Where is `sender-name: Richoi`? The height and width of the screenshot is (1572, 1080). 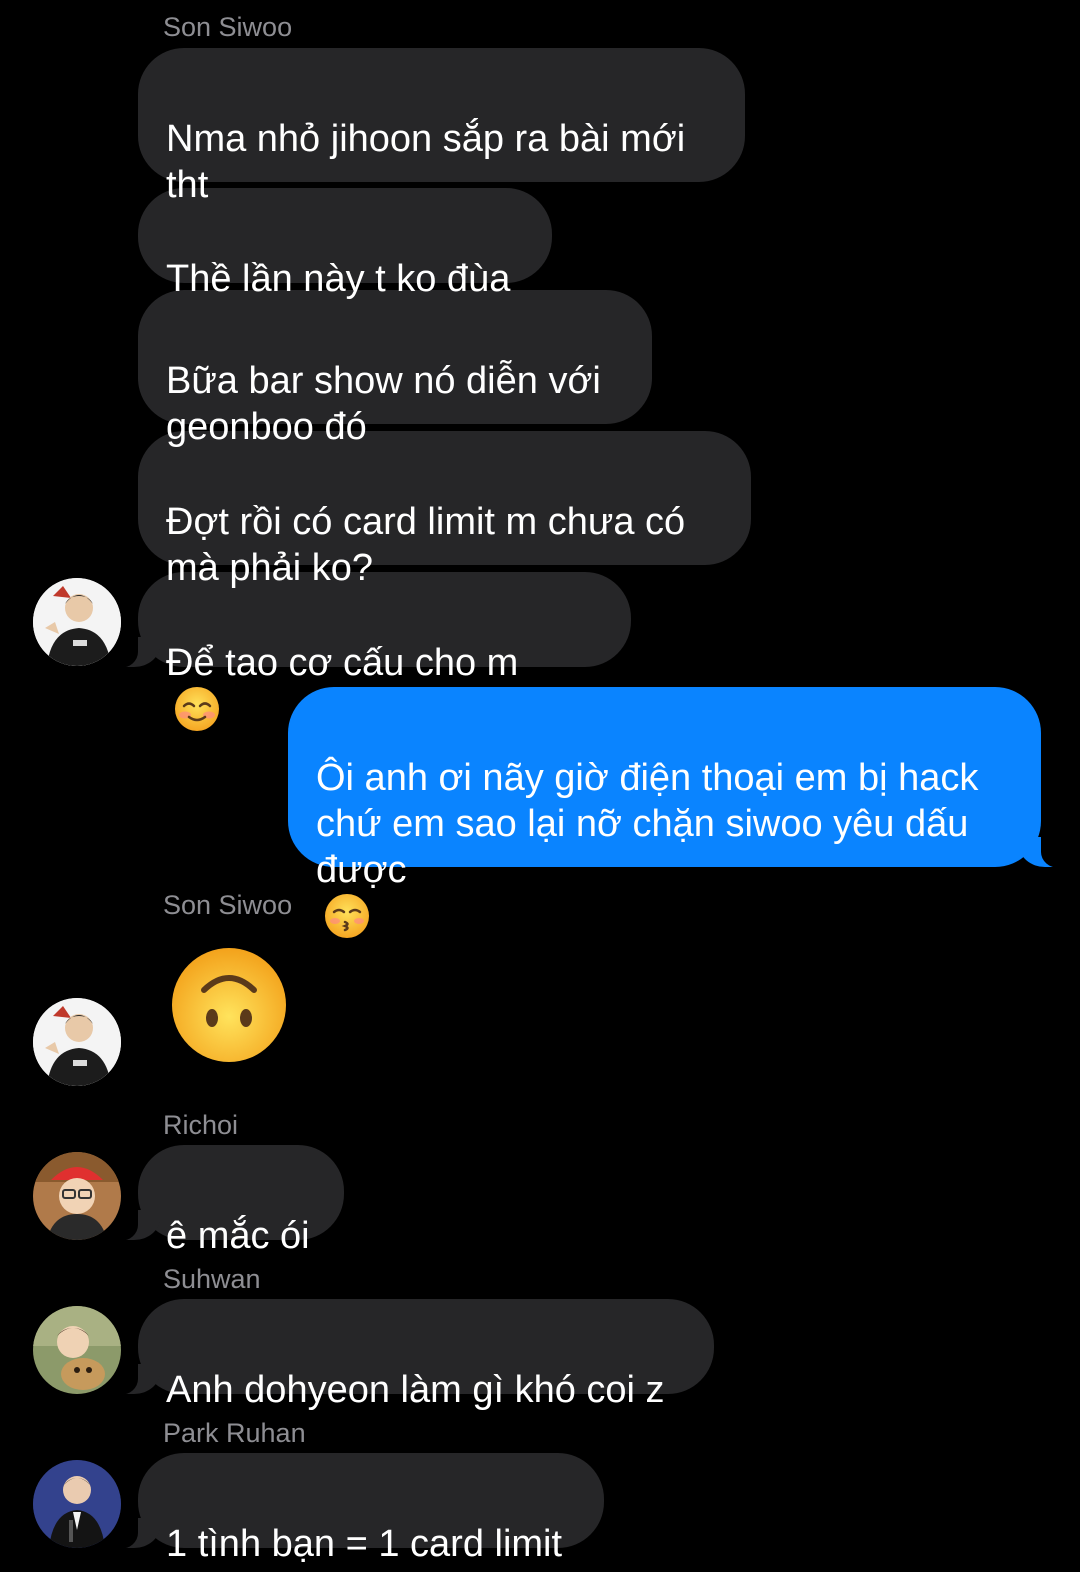 sender-name: Richoi is located at coordinates (201, 1125).